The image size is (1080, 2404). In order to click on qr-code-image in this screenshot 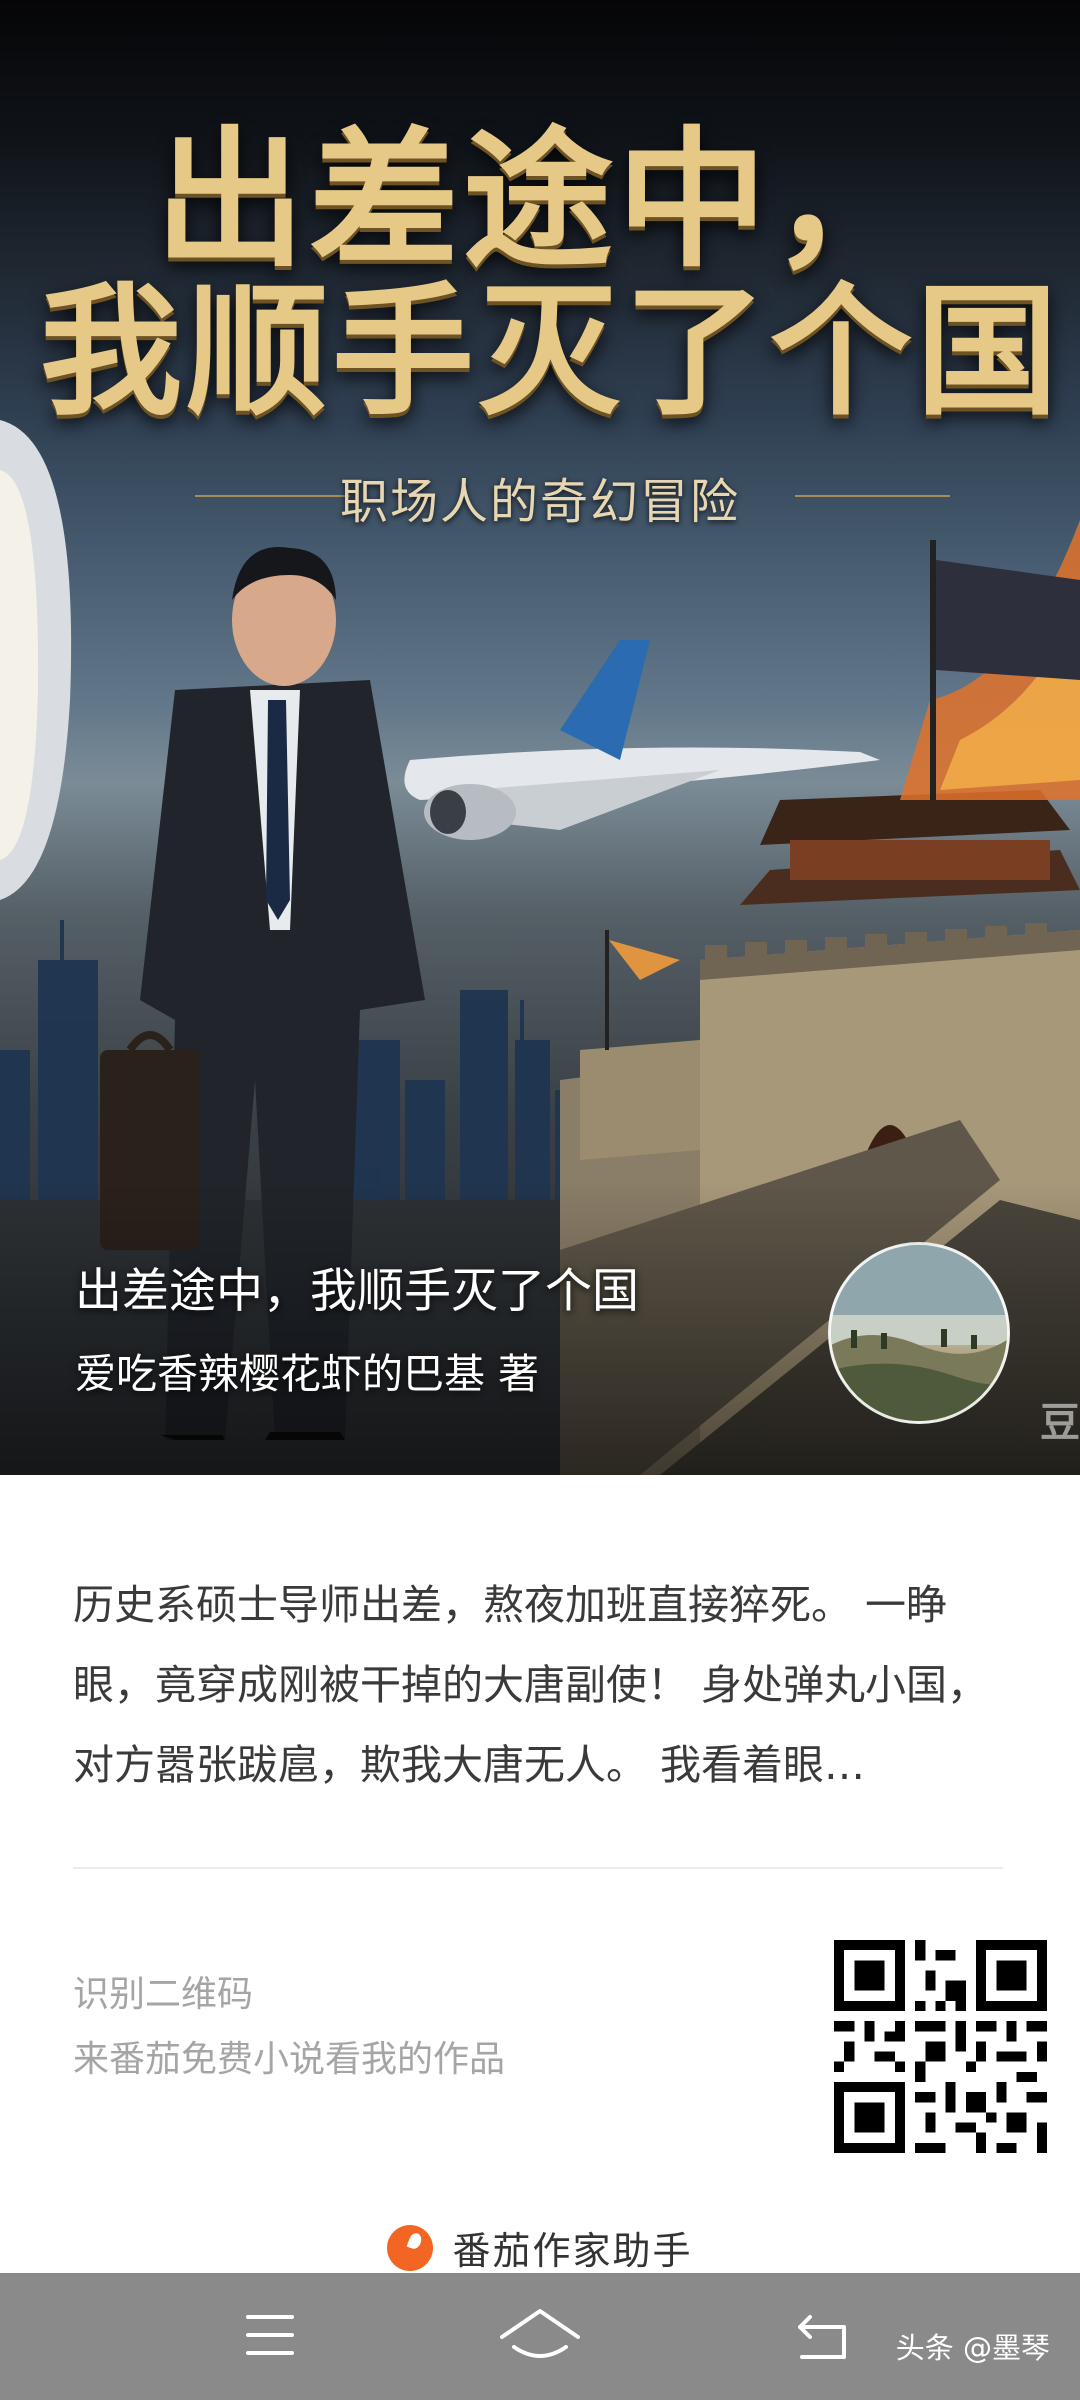, I will do `click(940, 2046)`.